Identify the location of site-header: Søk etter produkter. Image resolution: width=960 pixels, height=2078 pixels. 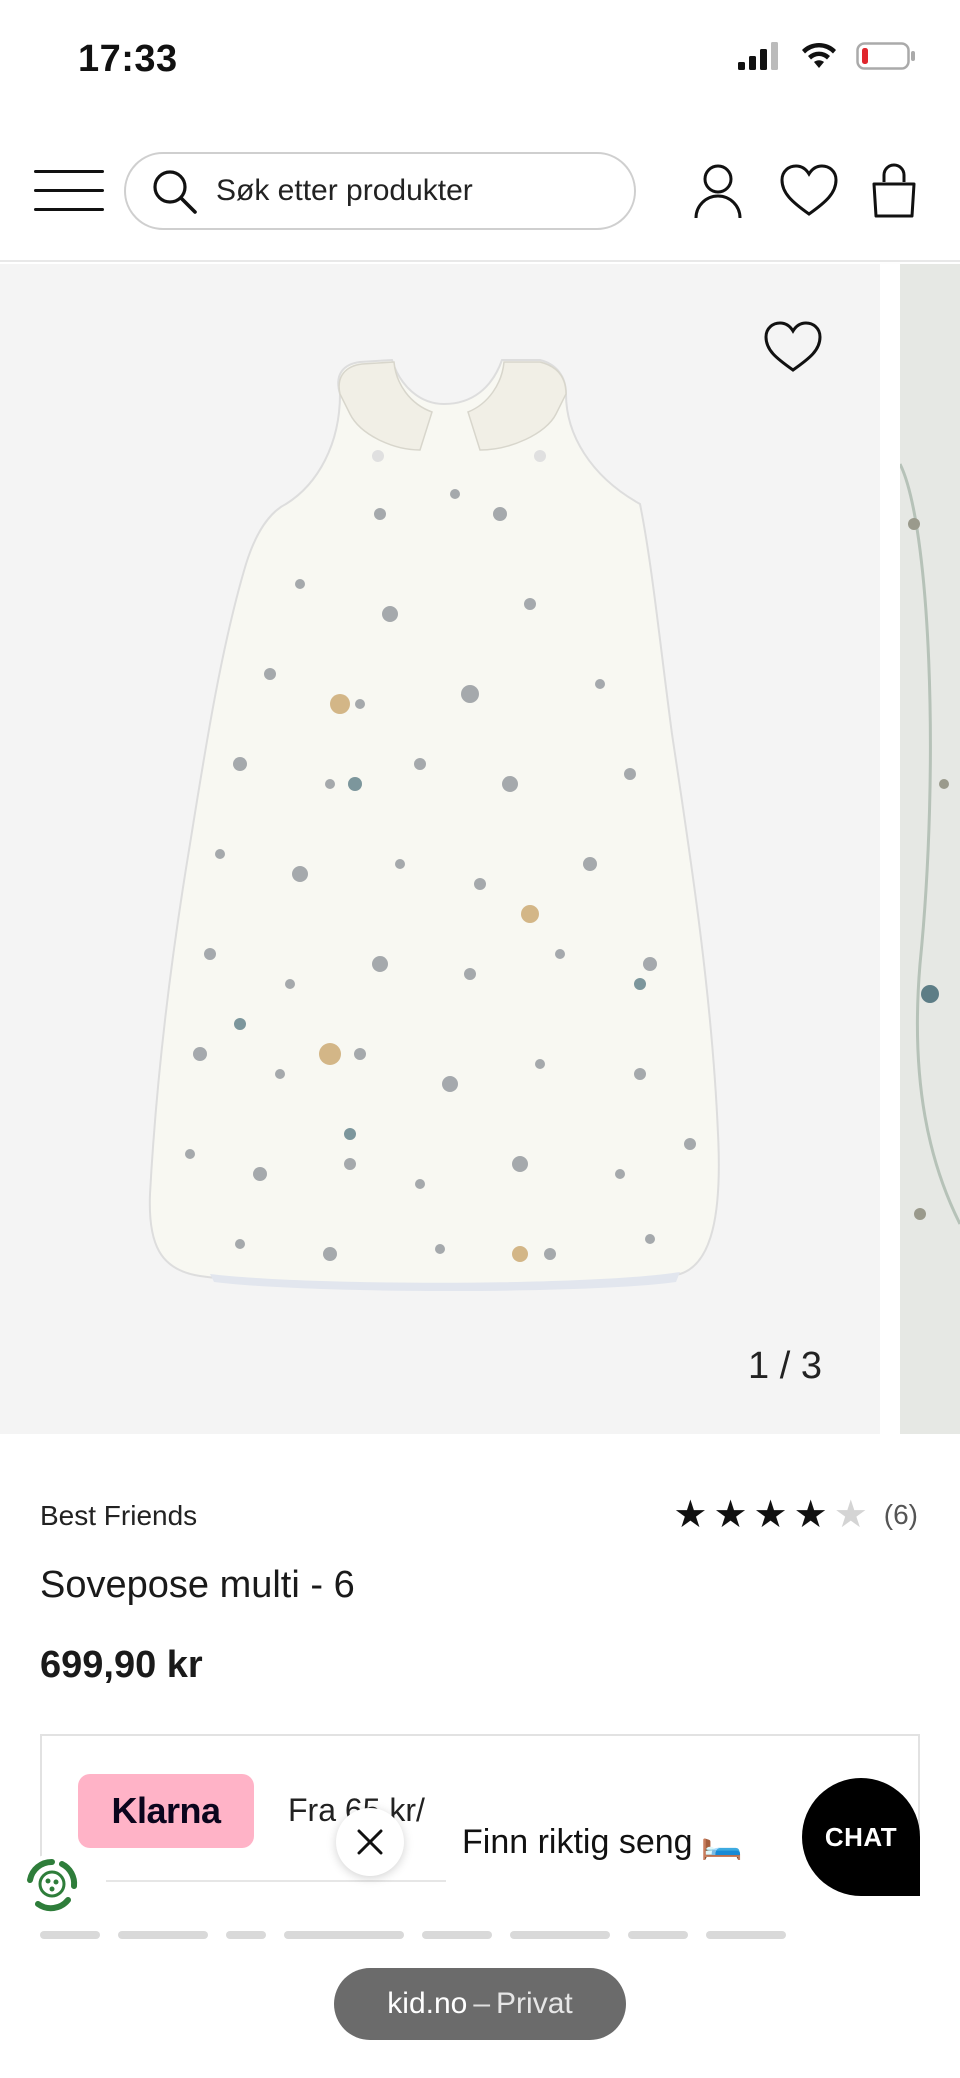
(480, 191).